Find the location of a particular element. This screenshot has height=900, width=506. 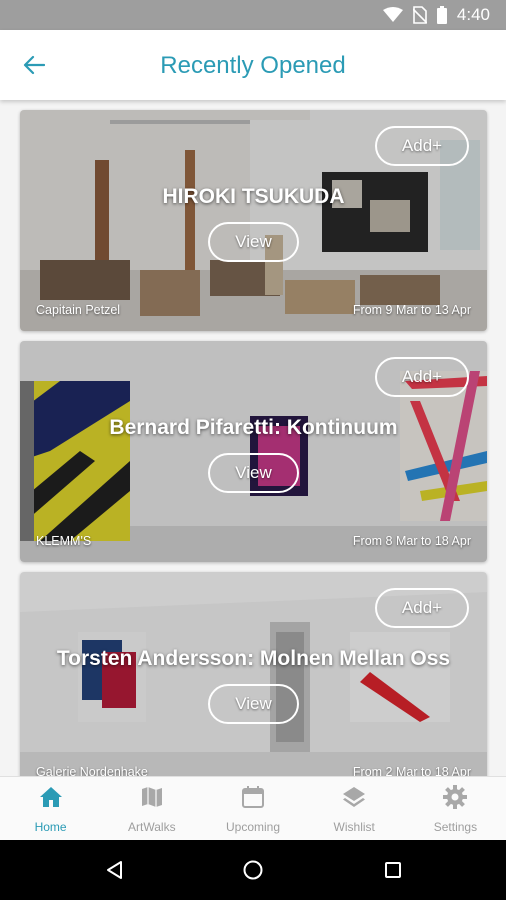

status-time: 4:40 is located at coordinates (473, 14).